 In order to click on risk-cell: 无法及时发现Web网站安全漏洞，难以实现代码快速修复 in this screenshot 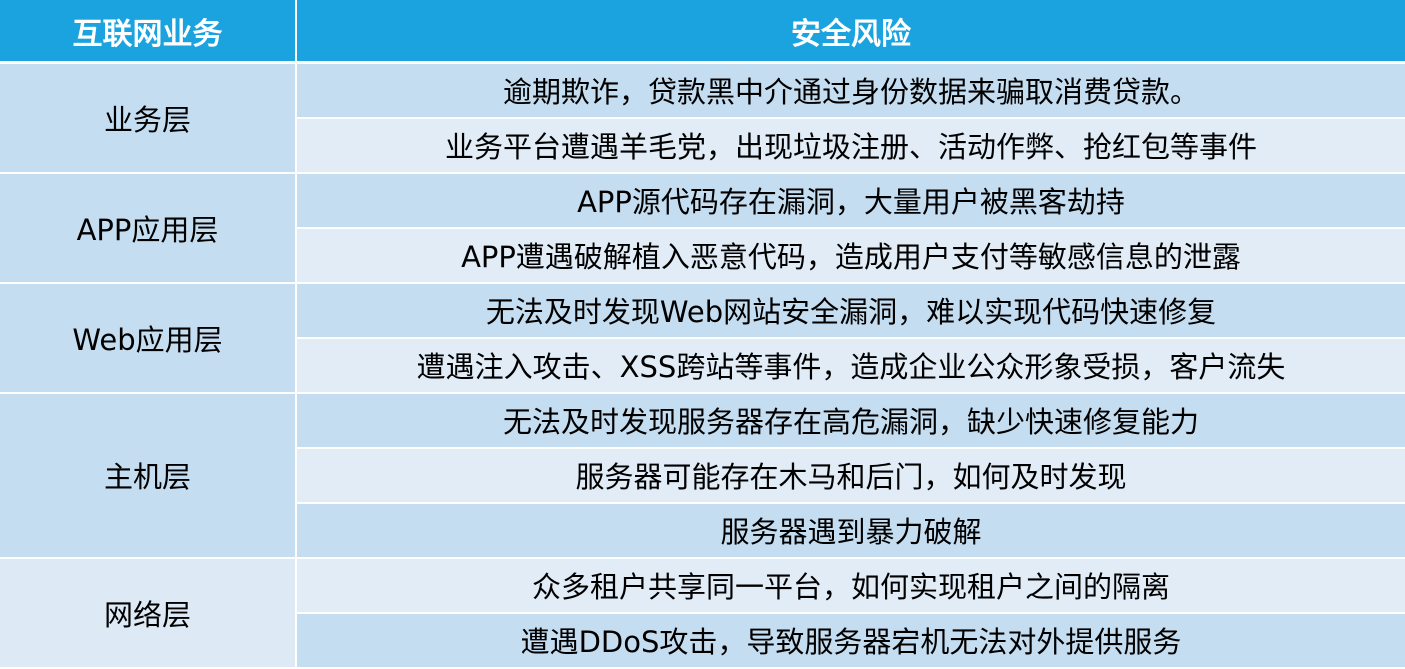, I will do `click(850, 310)`.